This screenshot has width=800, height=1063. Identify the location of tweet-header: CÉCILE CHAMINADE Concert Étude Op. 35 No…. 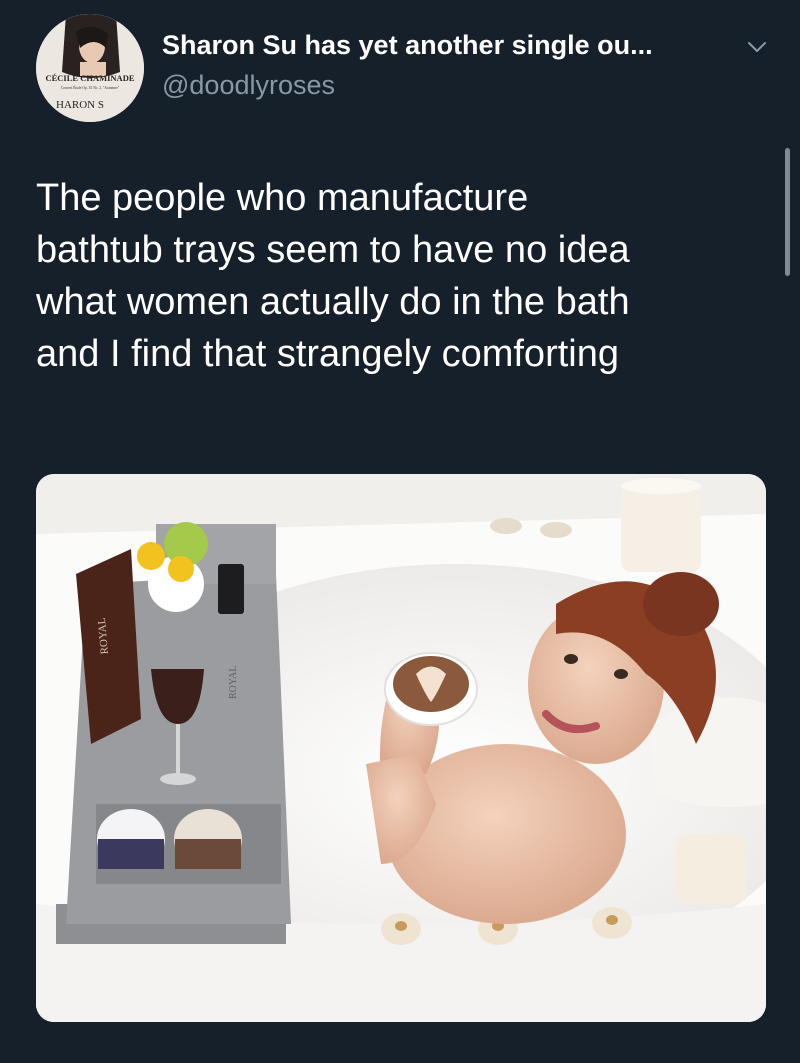
(400, 70).